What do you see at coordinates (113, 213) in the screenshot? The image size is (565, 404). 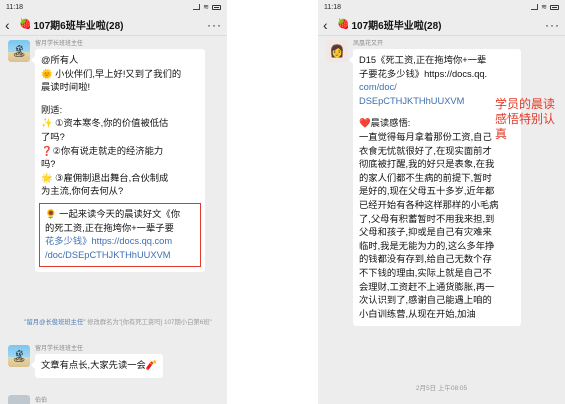 I see `message-line: 🌻 一起来读今天的晨读好文《你` at bounding box center [113, 213].